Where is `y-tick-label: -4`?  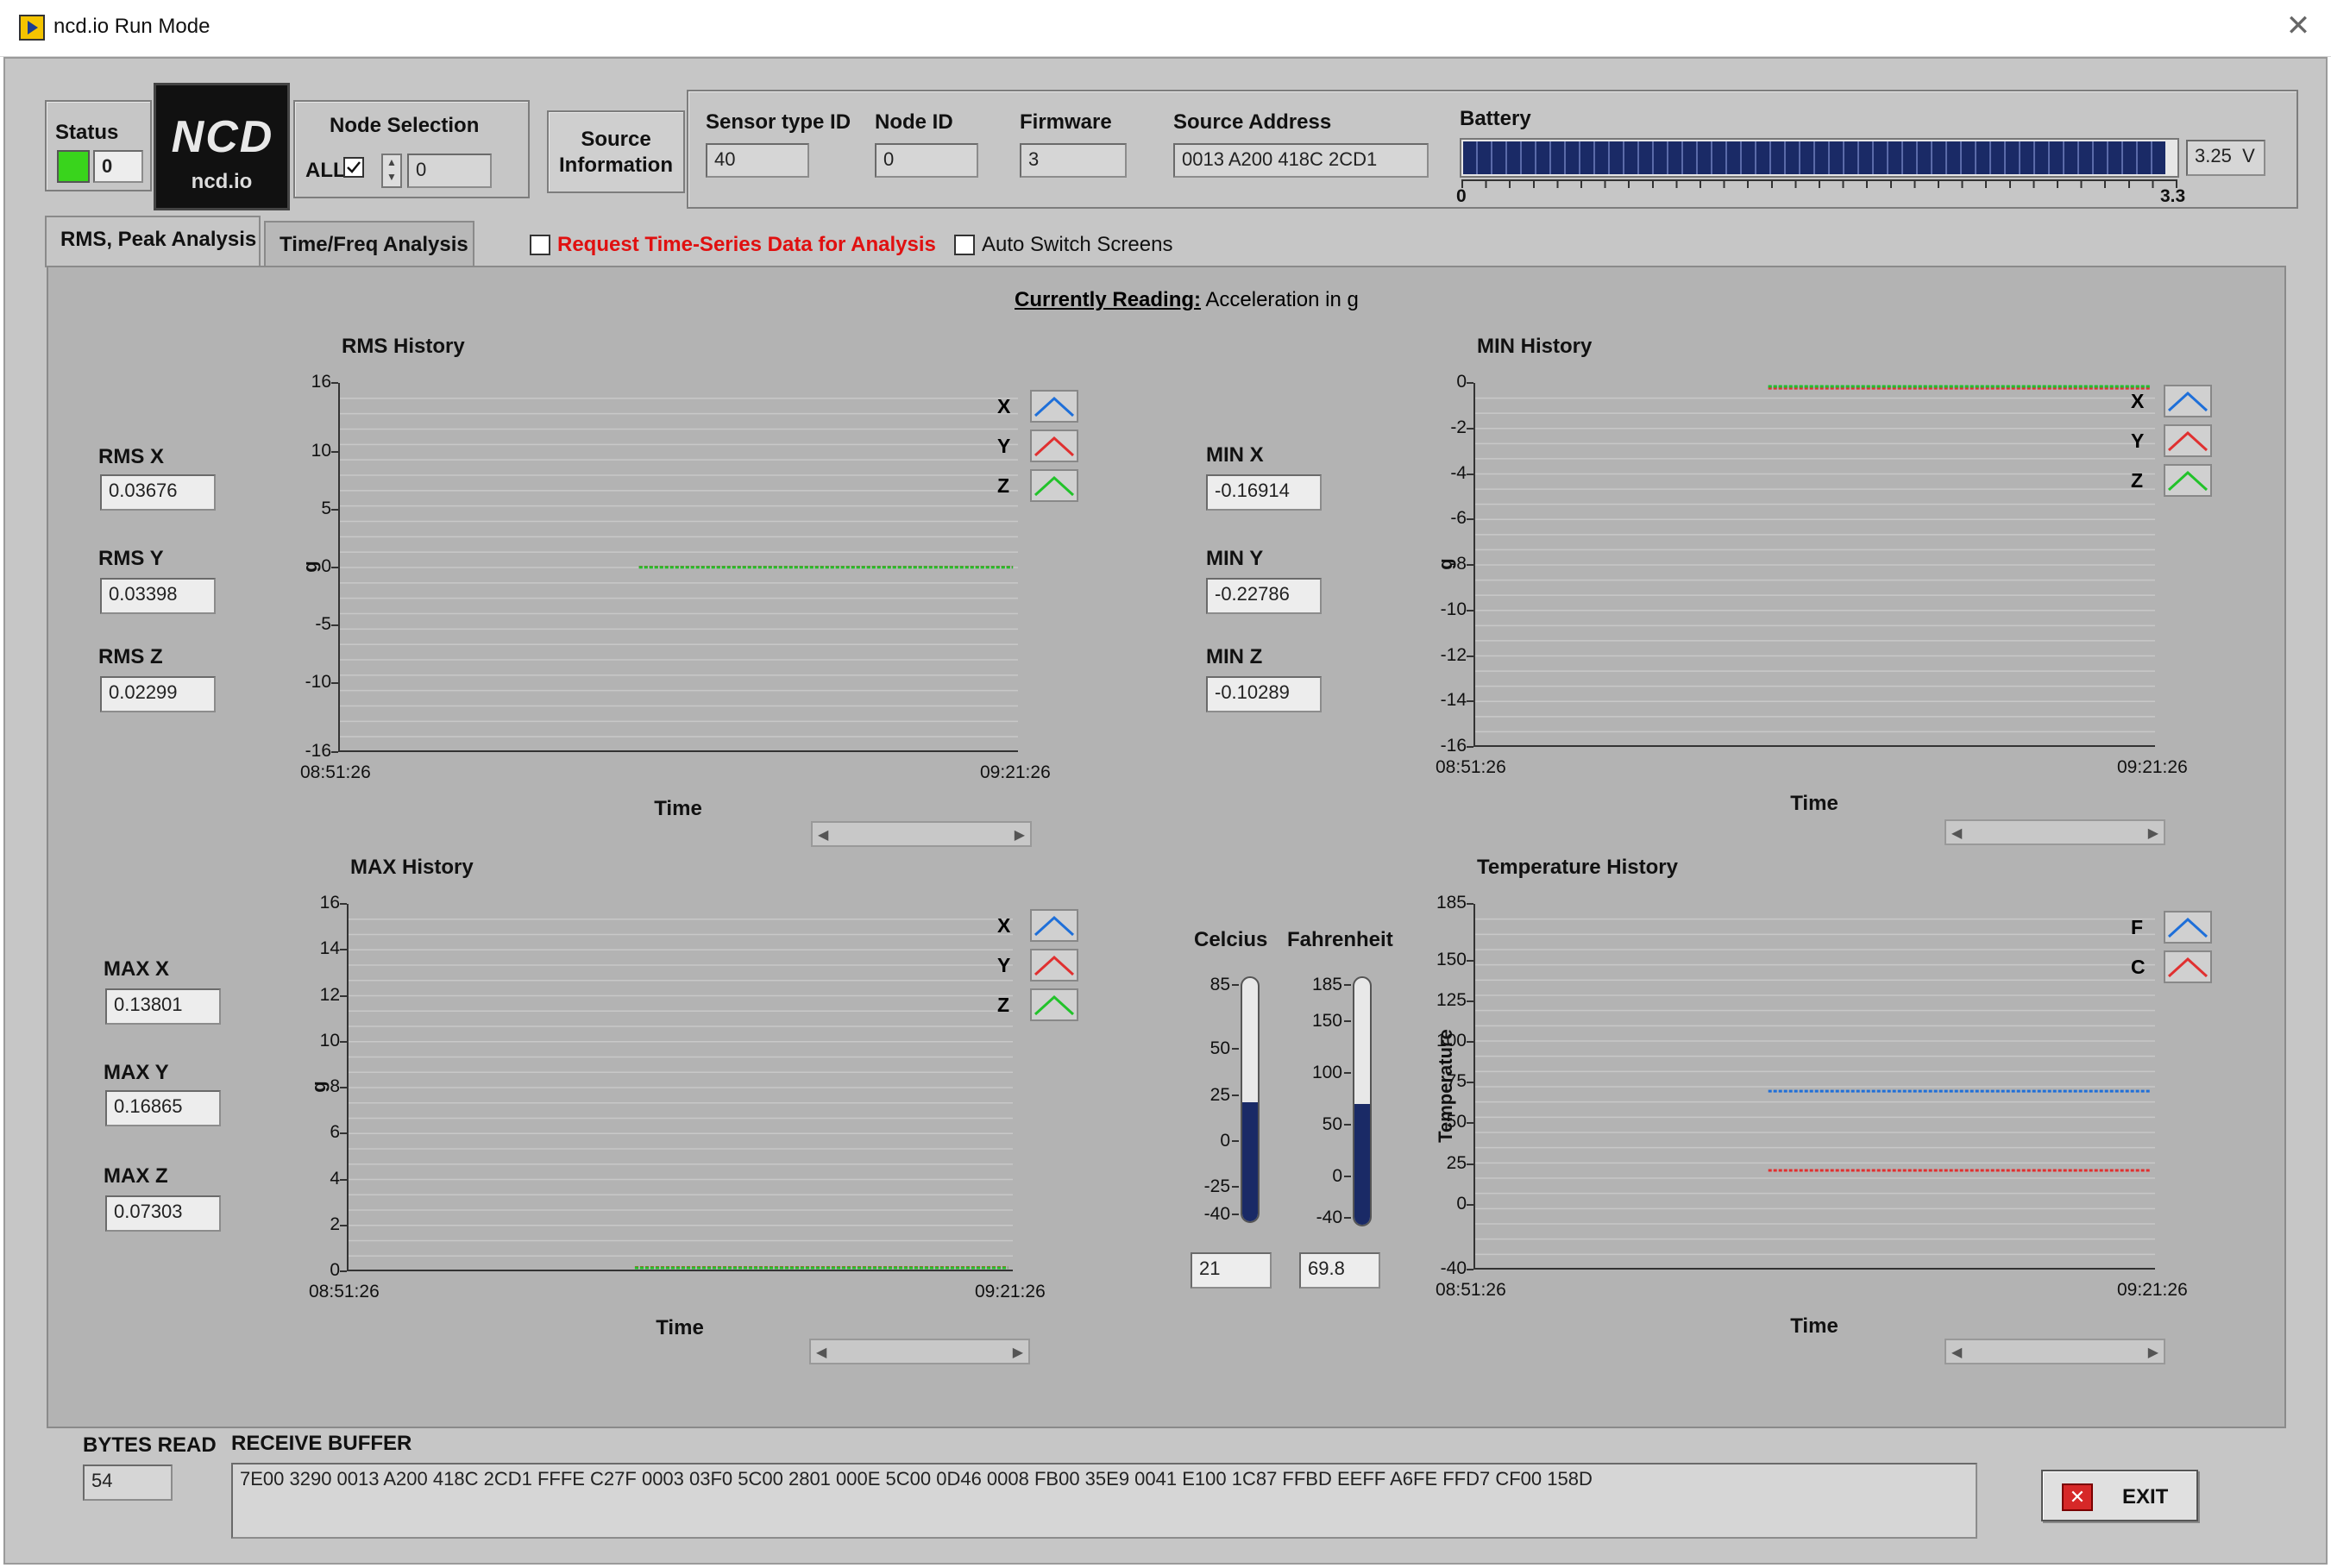
y-tick-label: -4 is located at coordinates (1458, 472).